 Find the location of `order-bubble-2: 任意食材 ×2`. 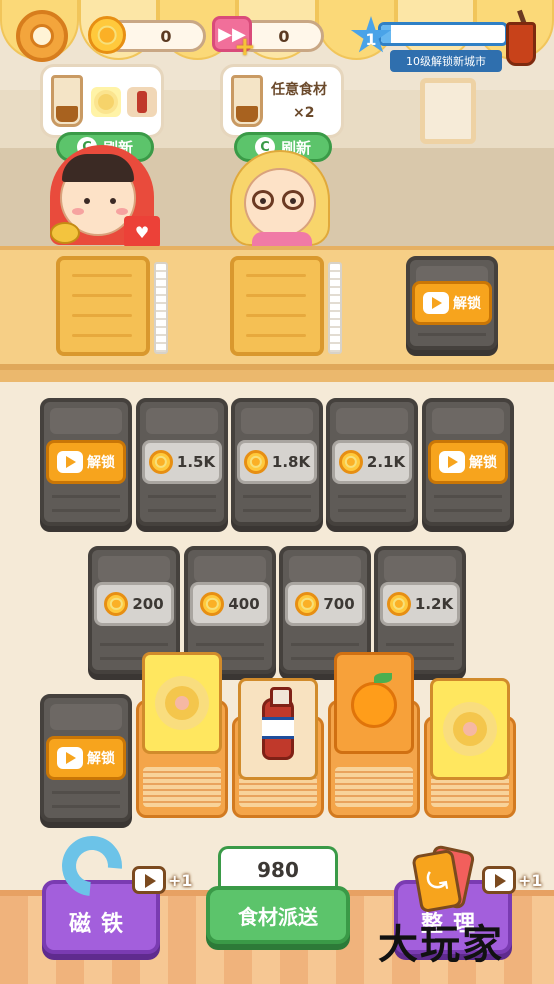

order-bubble-2: 任意食材 ×2 is located at coordinates (282, 101).